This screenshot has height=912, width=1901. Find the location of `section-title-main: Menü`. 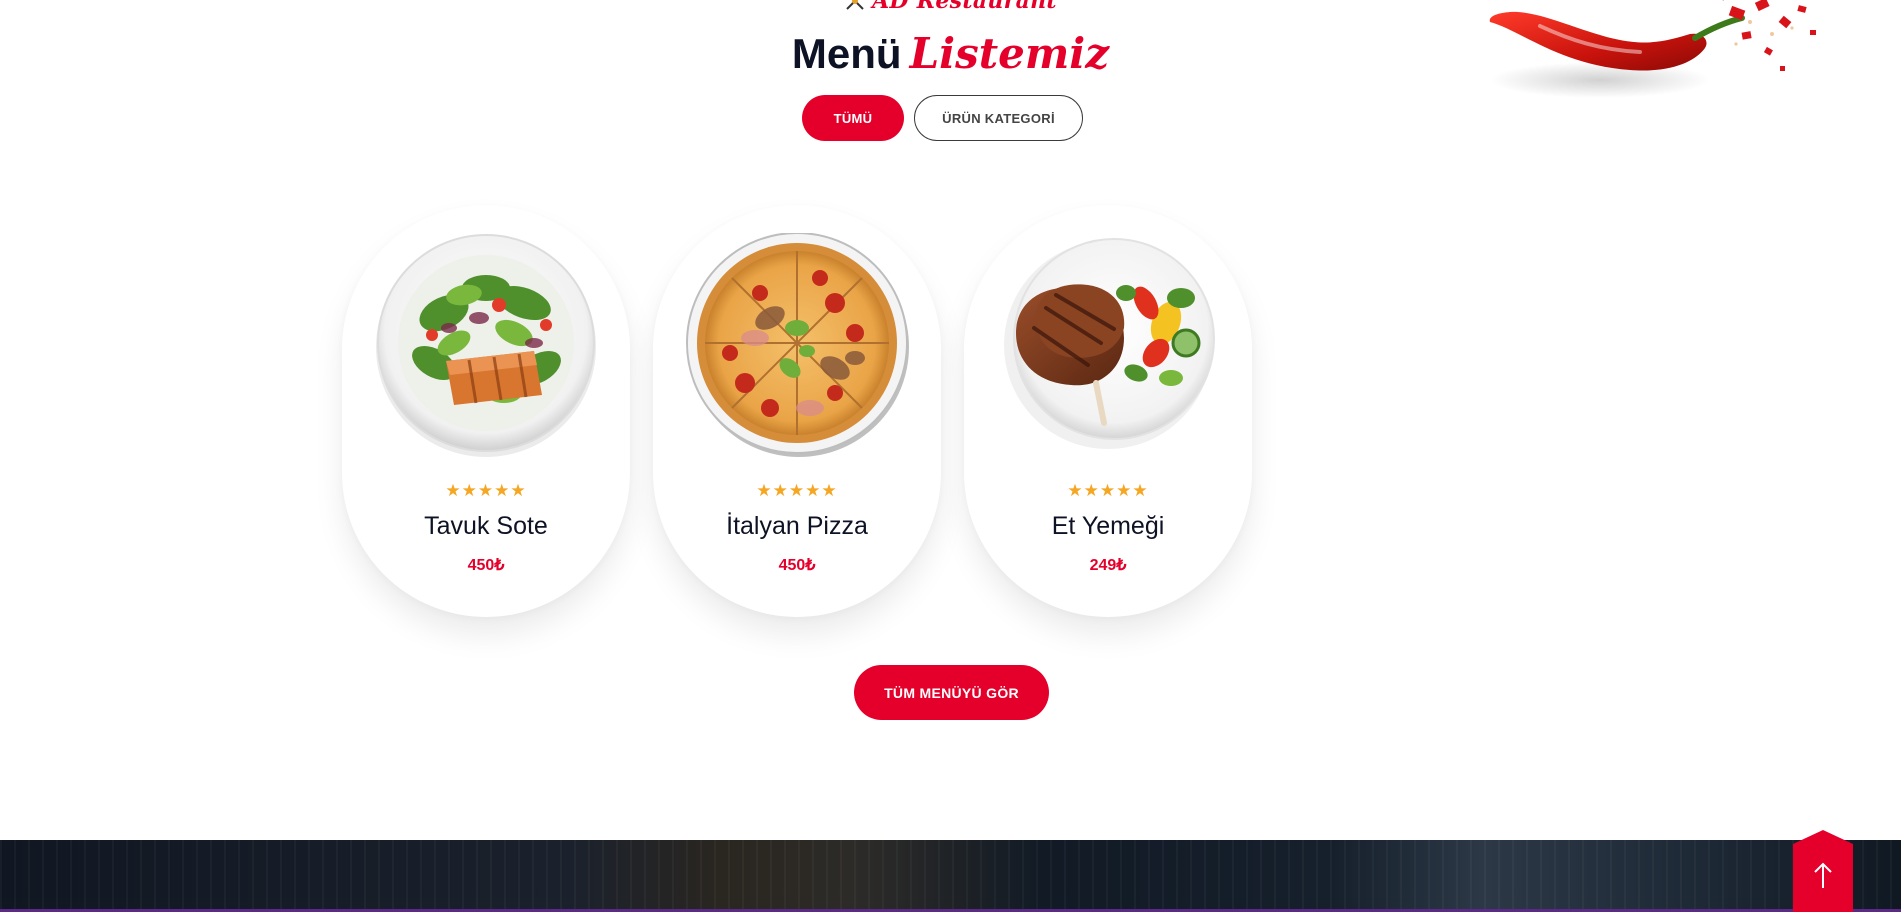

section-title-main: Menü is located at coordinates (846, 53).